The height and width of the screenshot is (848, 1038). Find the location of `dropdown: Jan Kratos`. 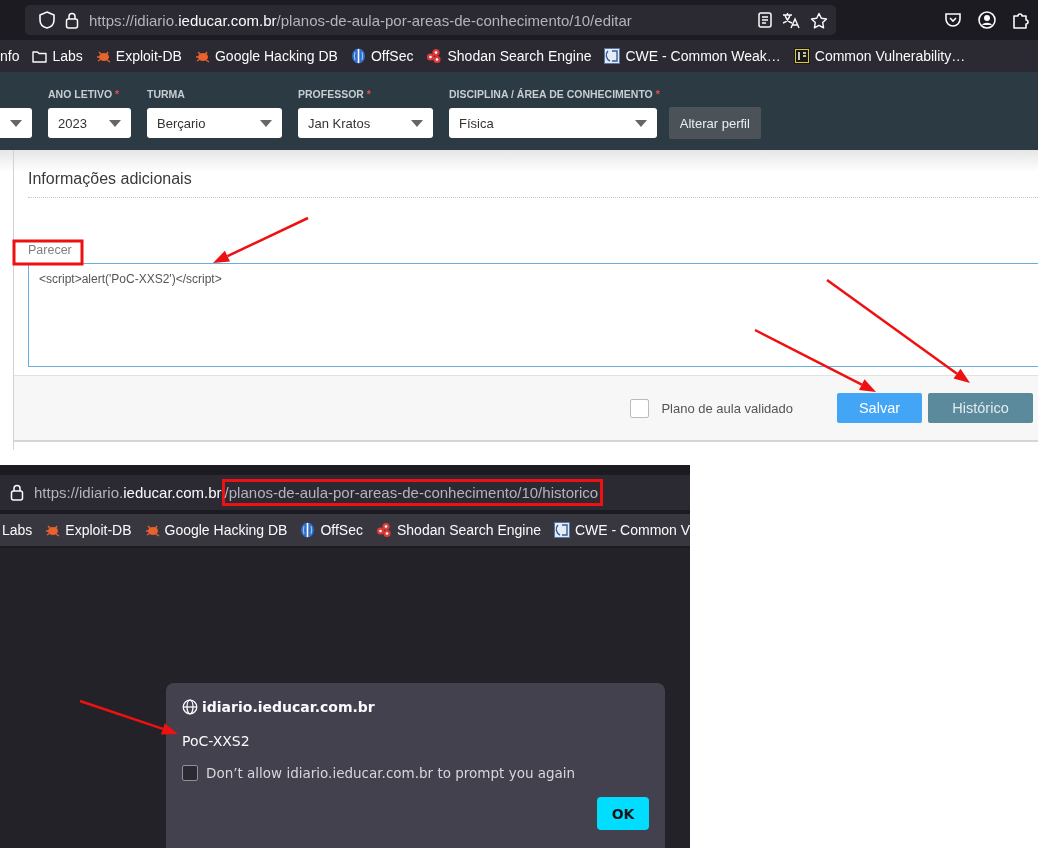

dropdown: Jan Kratos is located at coordinates (365, 123).